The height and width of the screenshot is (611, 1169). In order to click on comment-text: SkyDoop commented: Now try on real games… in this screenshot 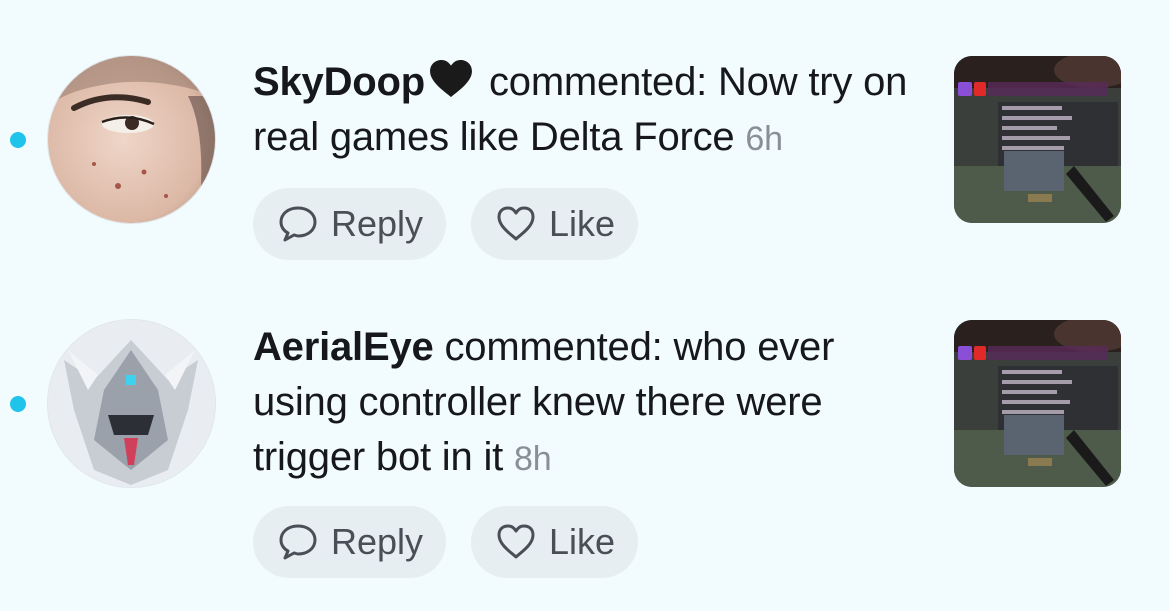, I will do `click(593, 111)`.